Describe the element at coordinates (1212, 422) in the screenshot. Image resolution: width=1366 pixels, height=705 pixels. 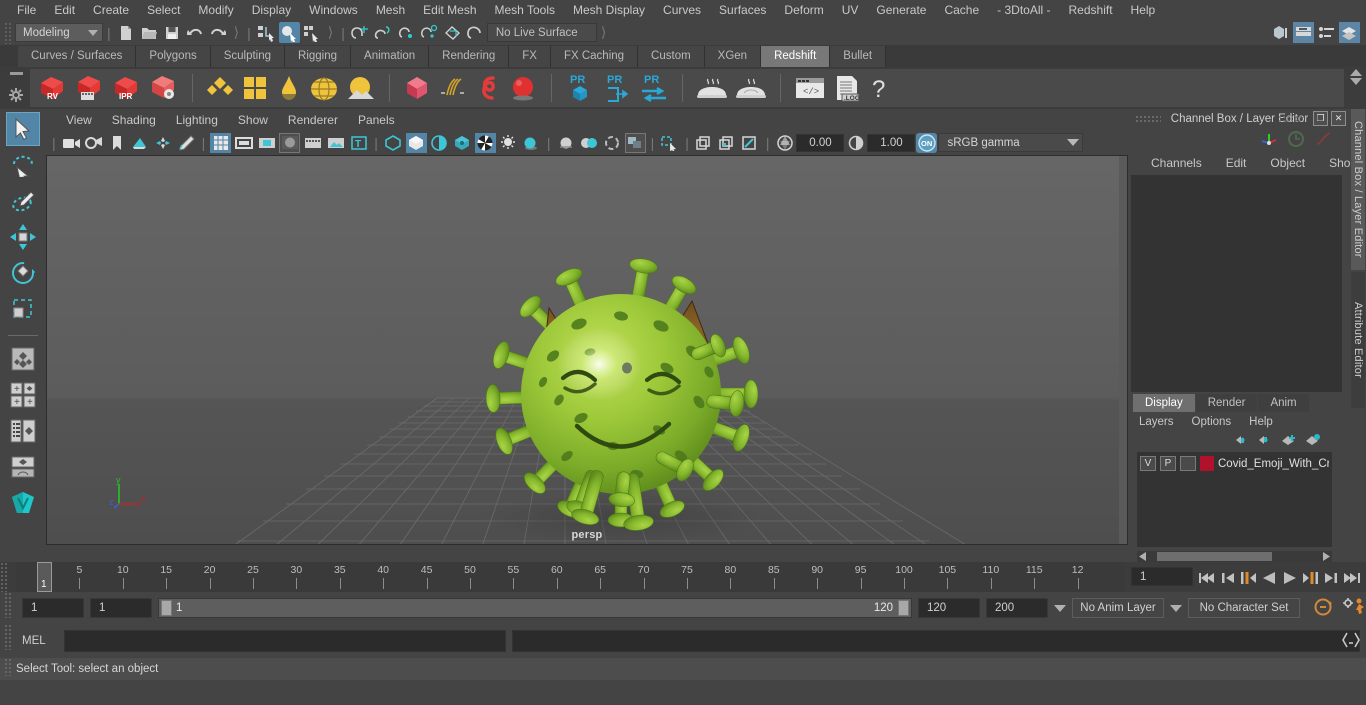
I see `layer-menu-options: Options` at that location.